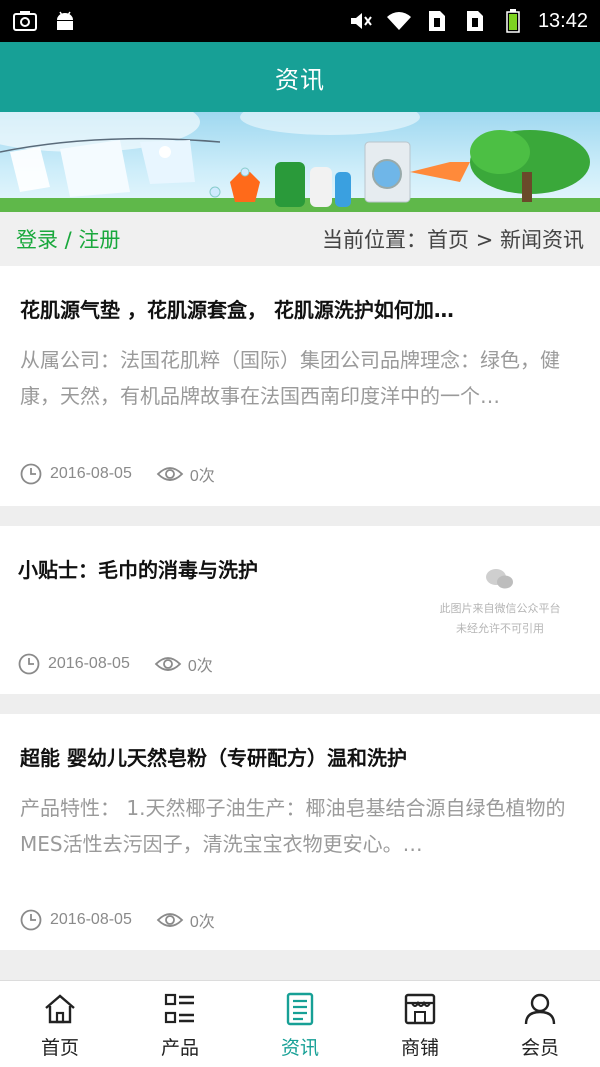 This screenshot has width=600, height=1067. I want to click on nav-news: 资讯, so click(300, 1024).